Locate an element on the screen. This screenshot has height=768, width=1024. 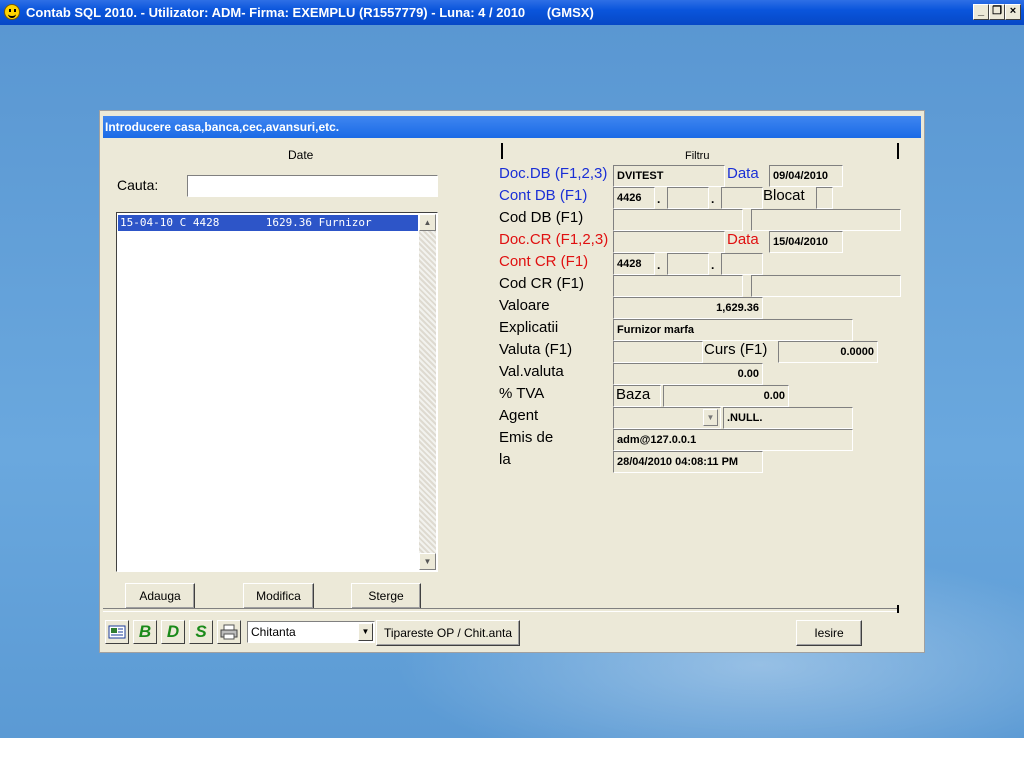
valuta-label: Valuta (F1) is located at coordinates (536, 349).